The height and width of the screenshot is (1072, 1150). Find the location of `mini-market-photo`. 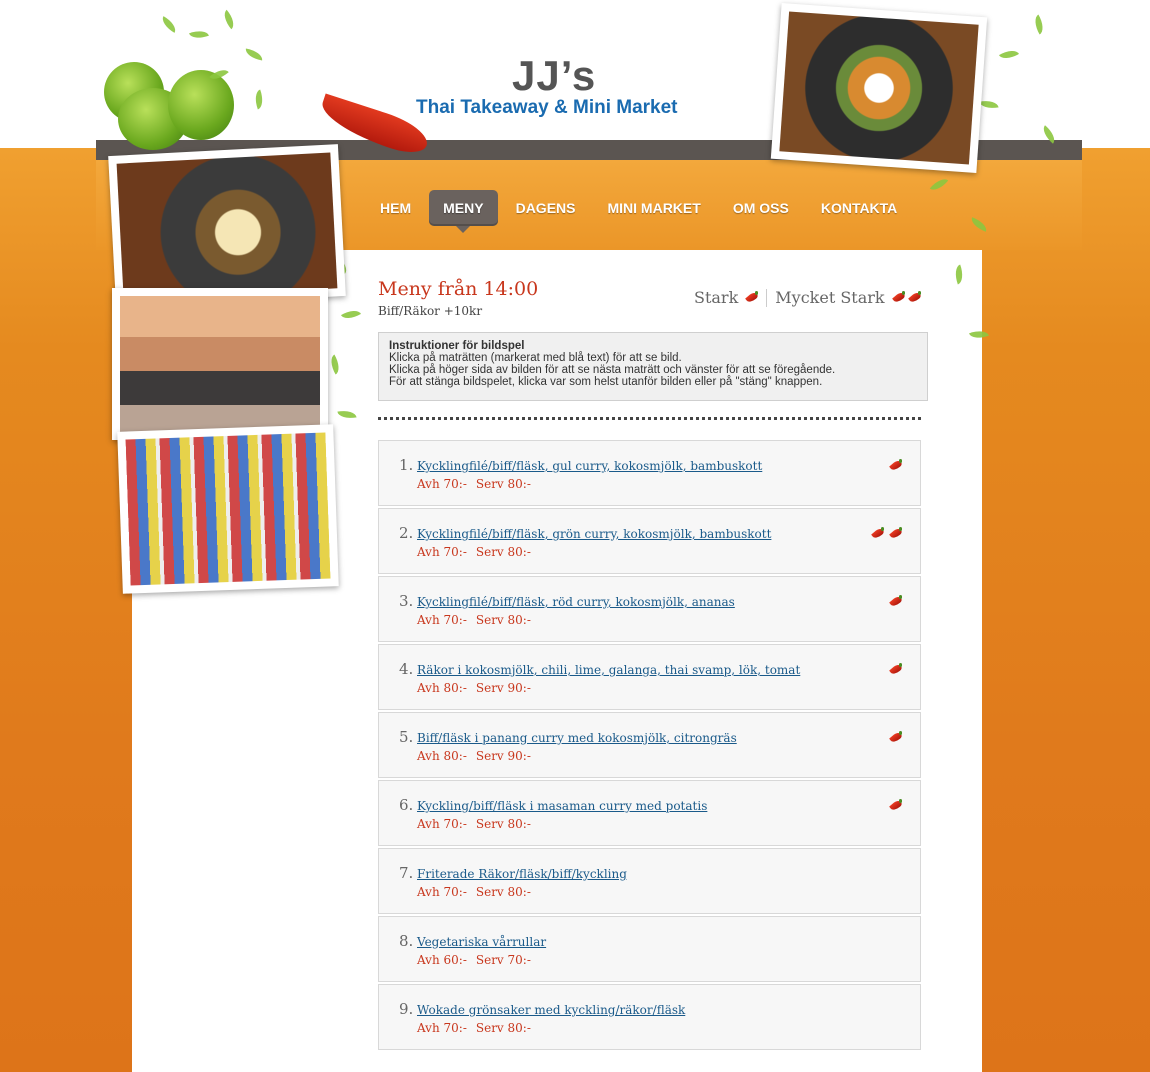

mini-market-photo is located at coordinates (228, 509).